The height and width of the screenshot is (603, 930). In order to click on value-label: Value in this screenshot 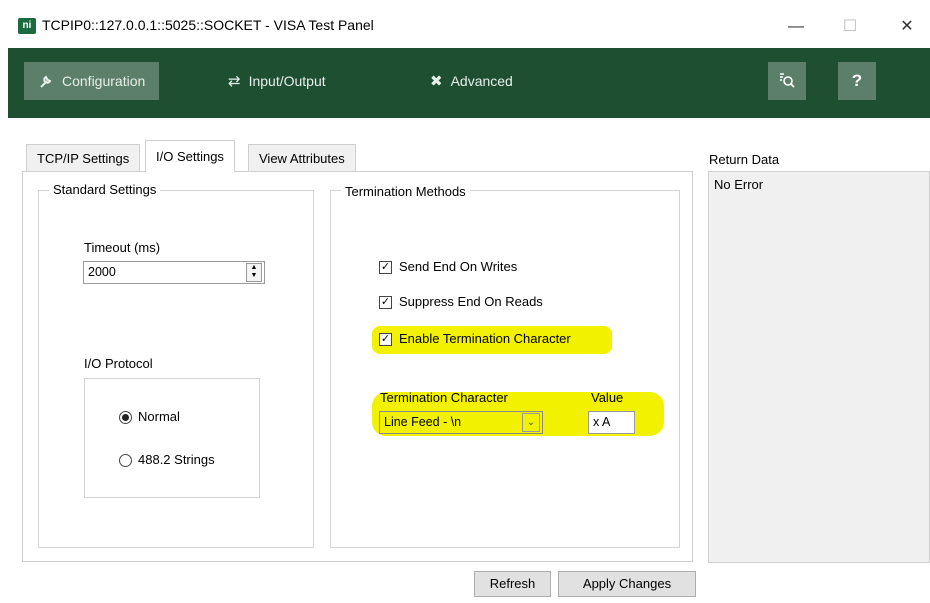, I will do `click(607, 397)`.